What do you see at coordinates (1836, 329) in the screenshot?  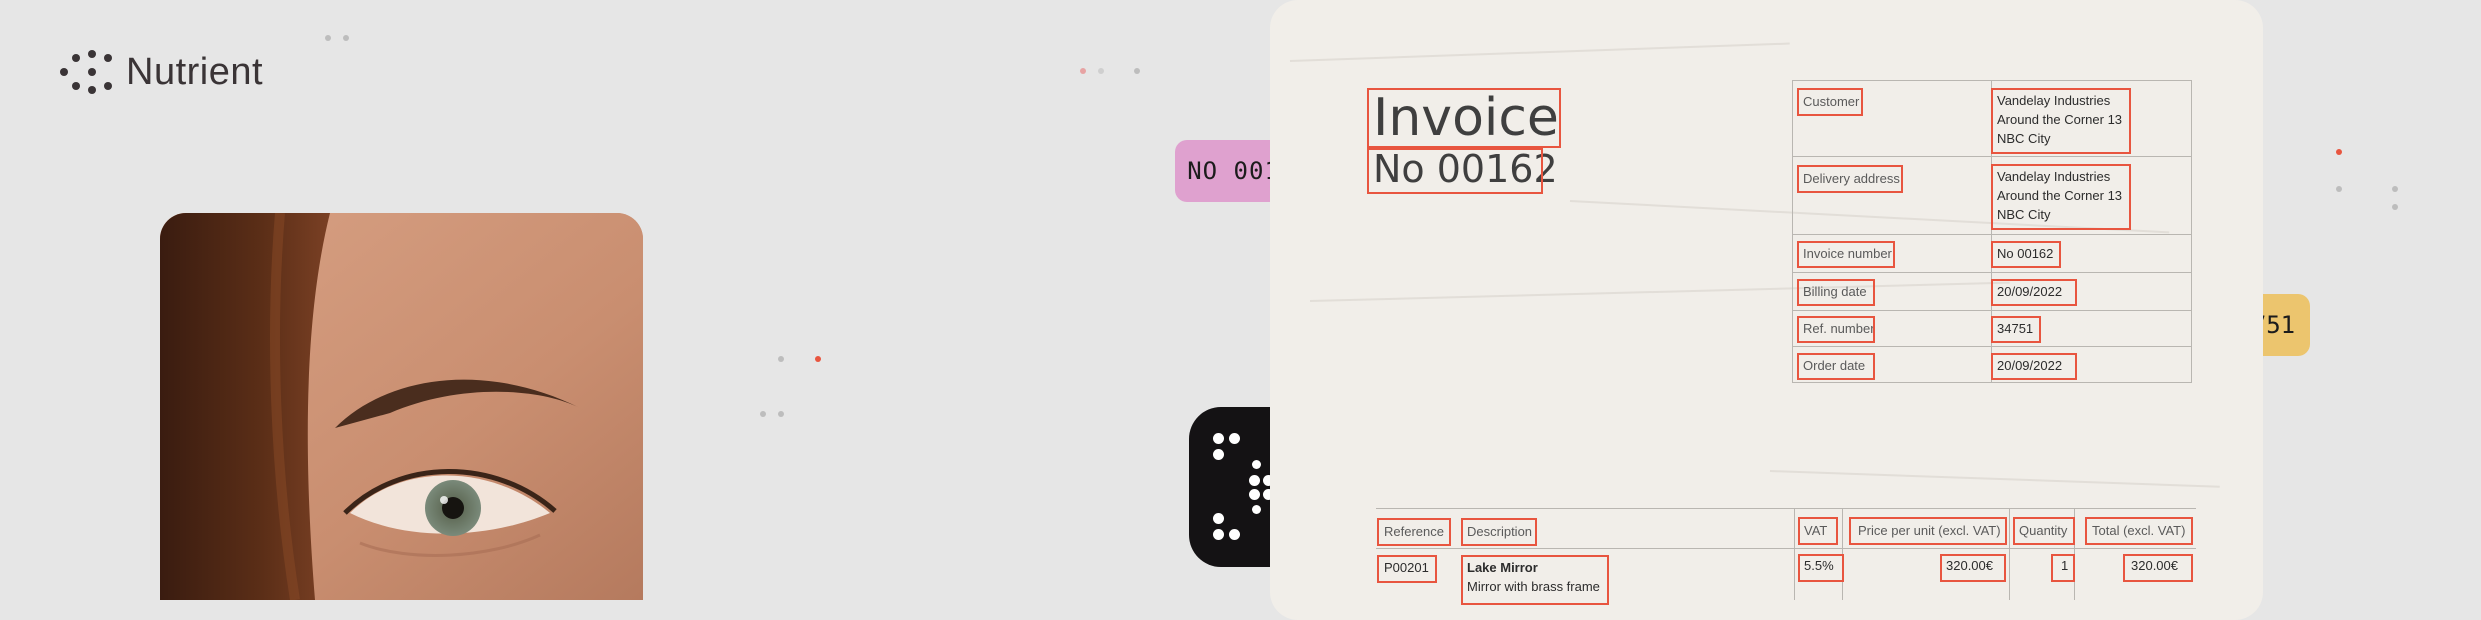 I see `ref-number-label-highlight` at bounding box center [1836, 329].